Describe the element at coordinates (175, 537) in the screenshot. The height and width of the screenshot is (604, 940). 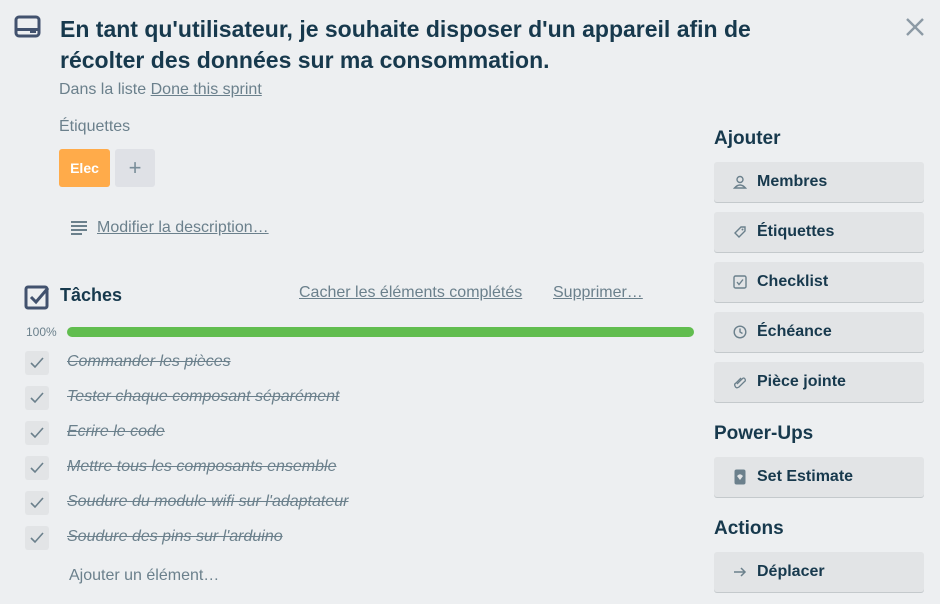
I see `checklist-item-text: Soudure des pins sur l'arduino` at that location.